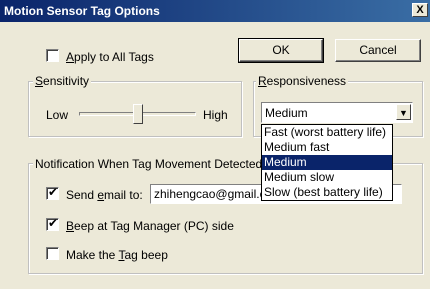 The height and width of the screenshot is (289, 430). What do you see at coordinates (337, 112) in the screenshot?
I see `responsiveness-select: Medium ▼` at bounding box center [337, 112].